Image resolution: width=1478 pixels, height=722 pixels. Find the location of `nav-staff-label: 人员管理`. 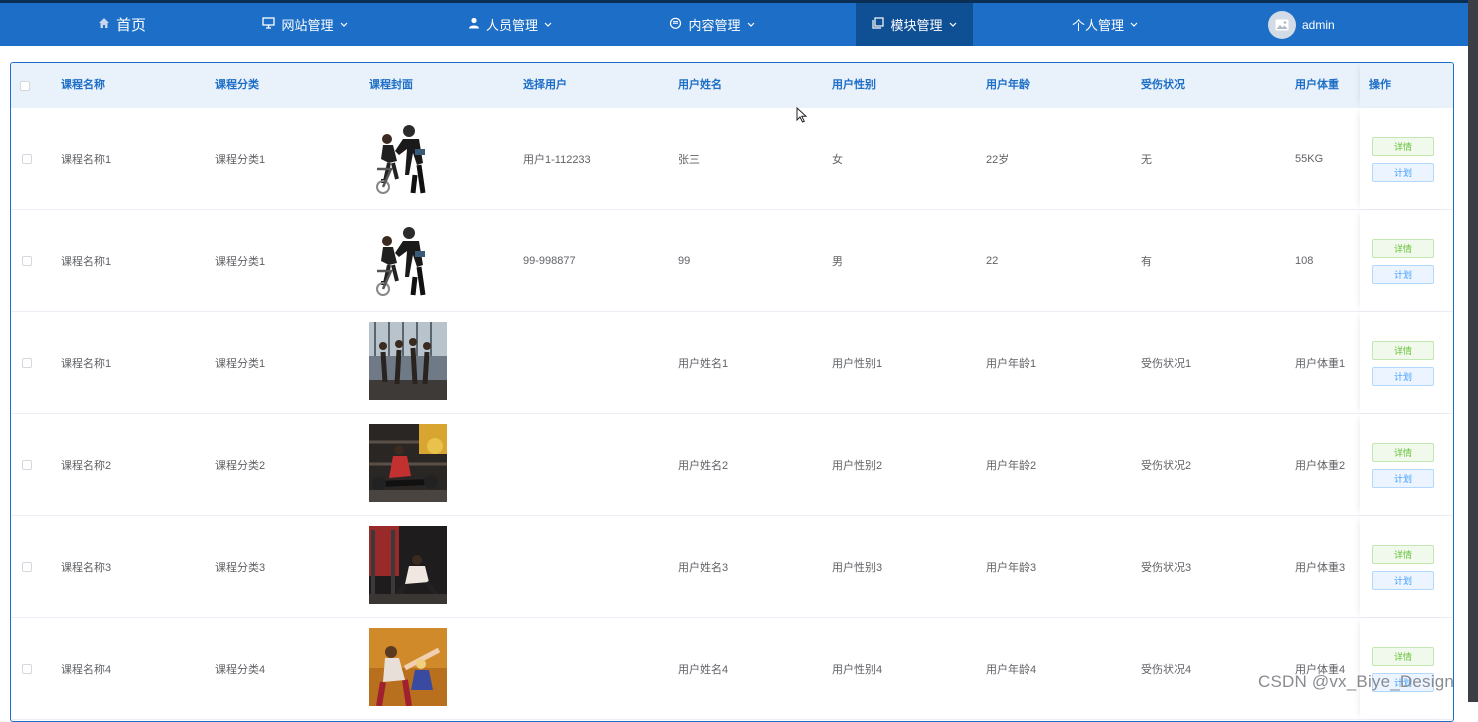

nav-staff-label: 人员管理 is located at coordinates (511, 25).